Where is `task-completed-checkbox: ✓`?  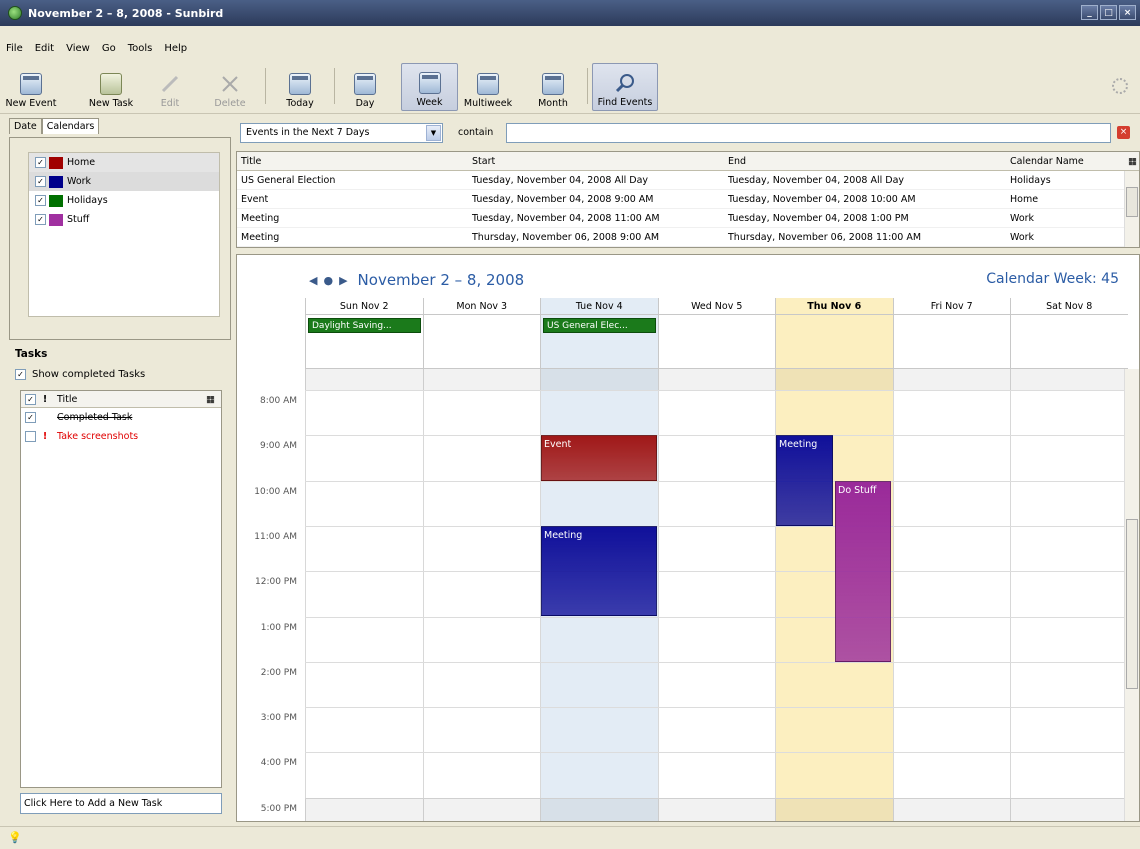
task-completed-checkbox: ✓ is located at coordinates (30, 417).